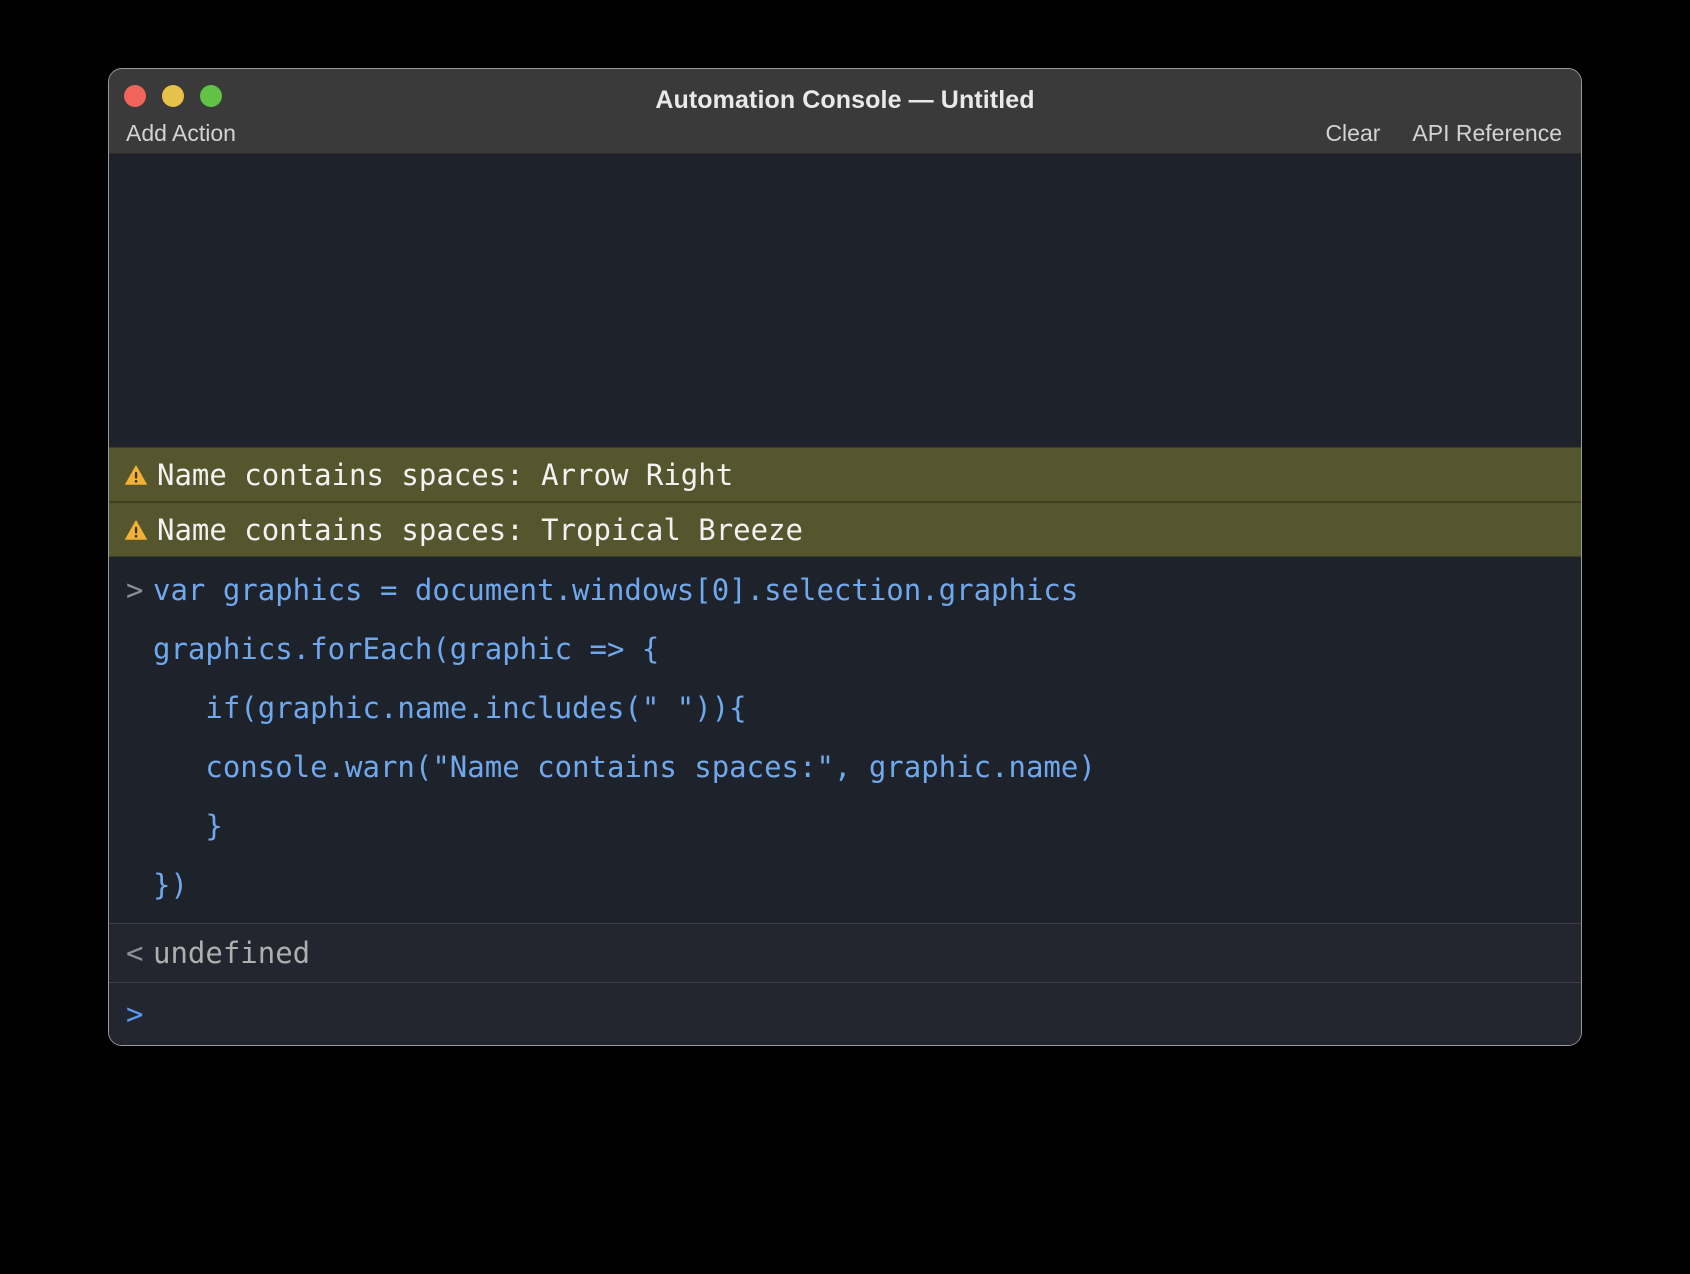 This screenshot has width=1690, height=1274. I want to click on log-warning-text: Name contains spaces: Tropical Breeze, so click(480, 529).